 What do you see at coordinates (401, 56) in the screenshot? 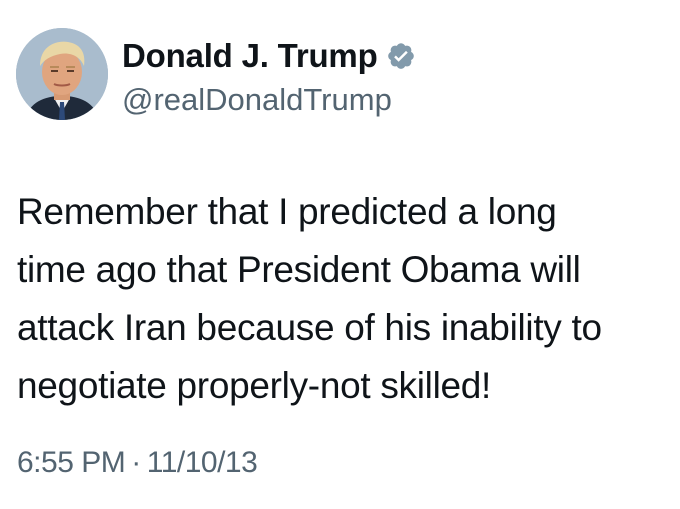
I see `verified-badge-icon` at bounding box center [401, 56].